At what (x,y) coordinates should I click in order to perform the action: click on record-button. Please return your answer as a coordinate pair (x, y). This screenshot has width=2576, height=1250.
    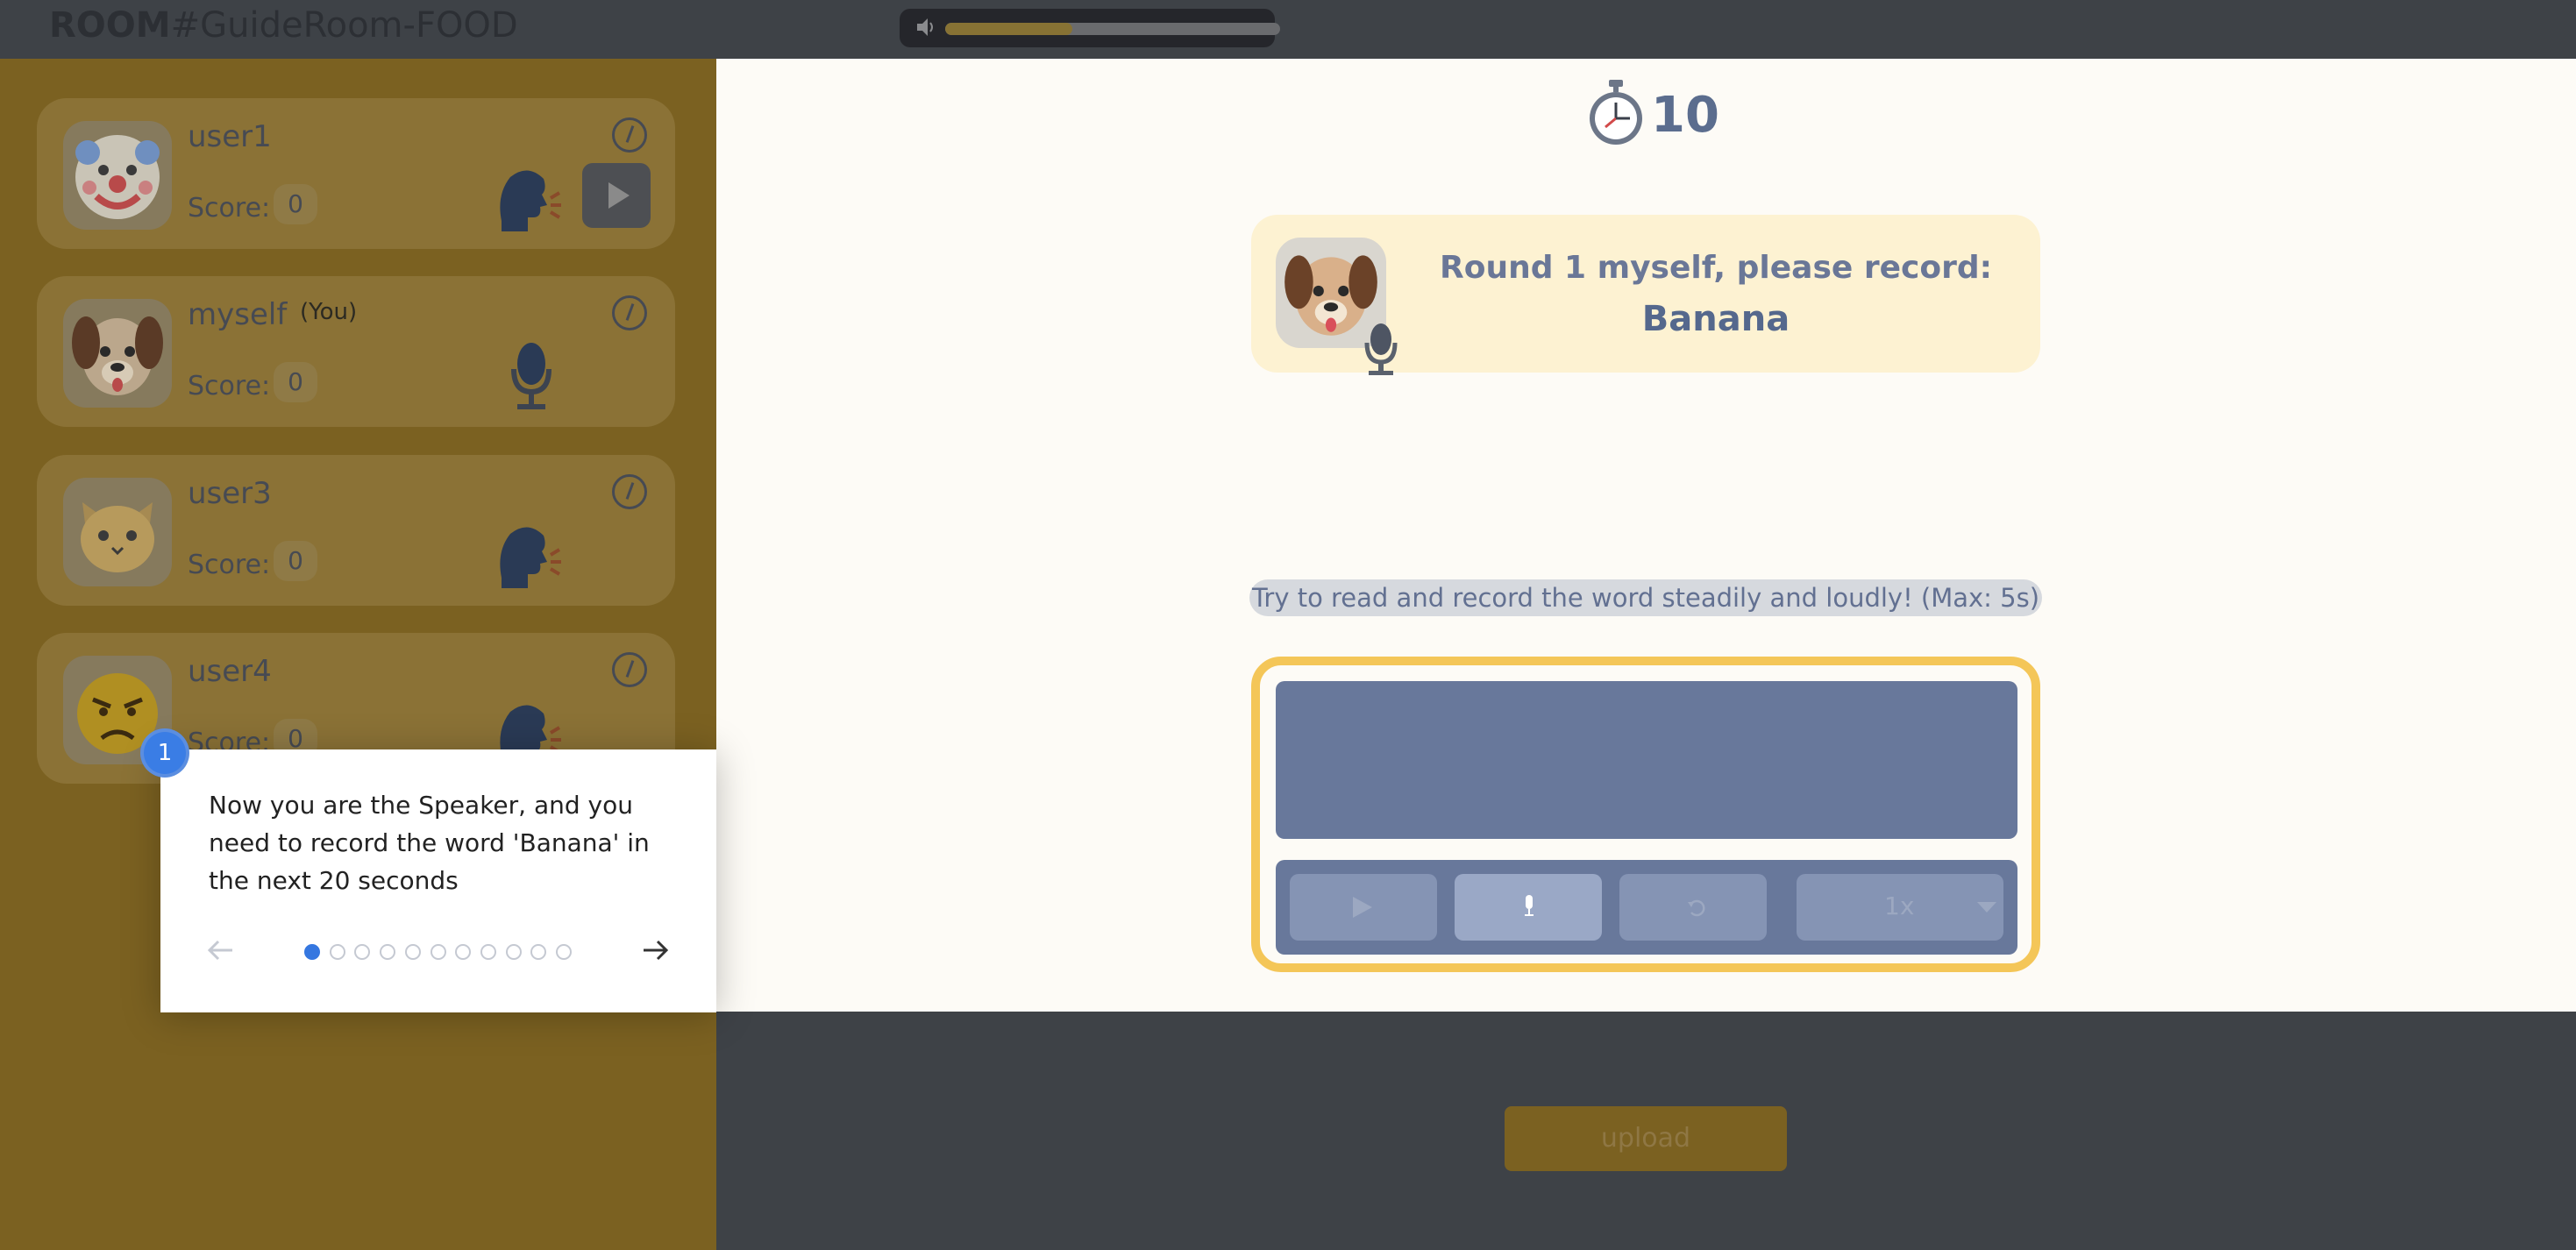
    Looking at the image, I should click on (1528, 908).